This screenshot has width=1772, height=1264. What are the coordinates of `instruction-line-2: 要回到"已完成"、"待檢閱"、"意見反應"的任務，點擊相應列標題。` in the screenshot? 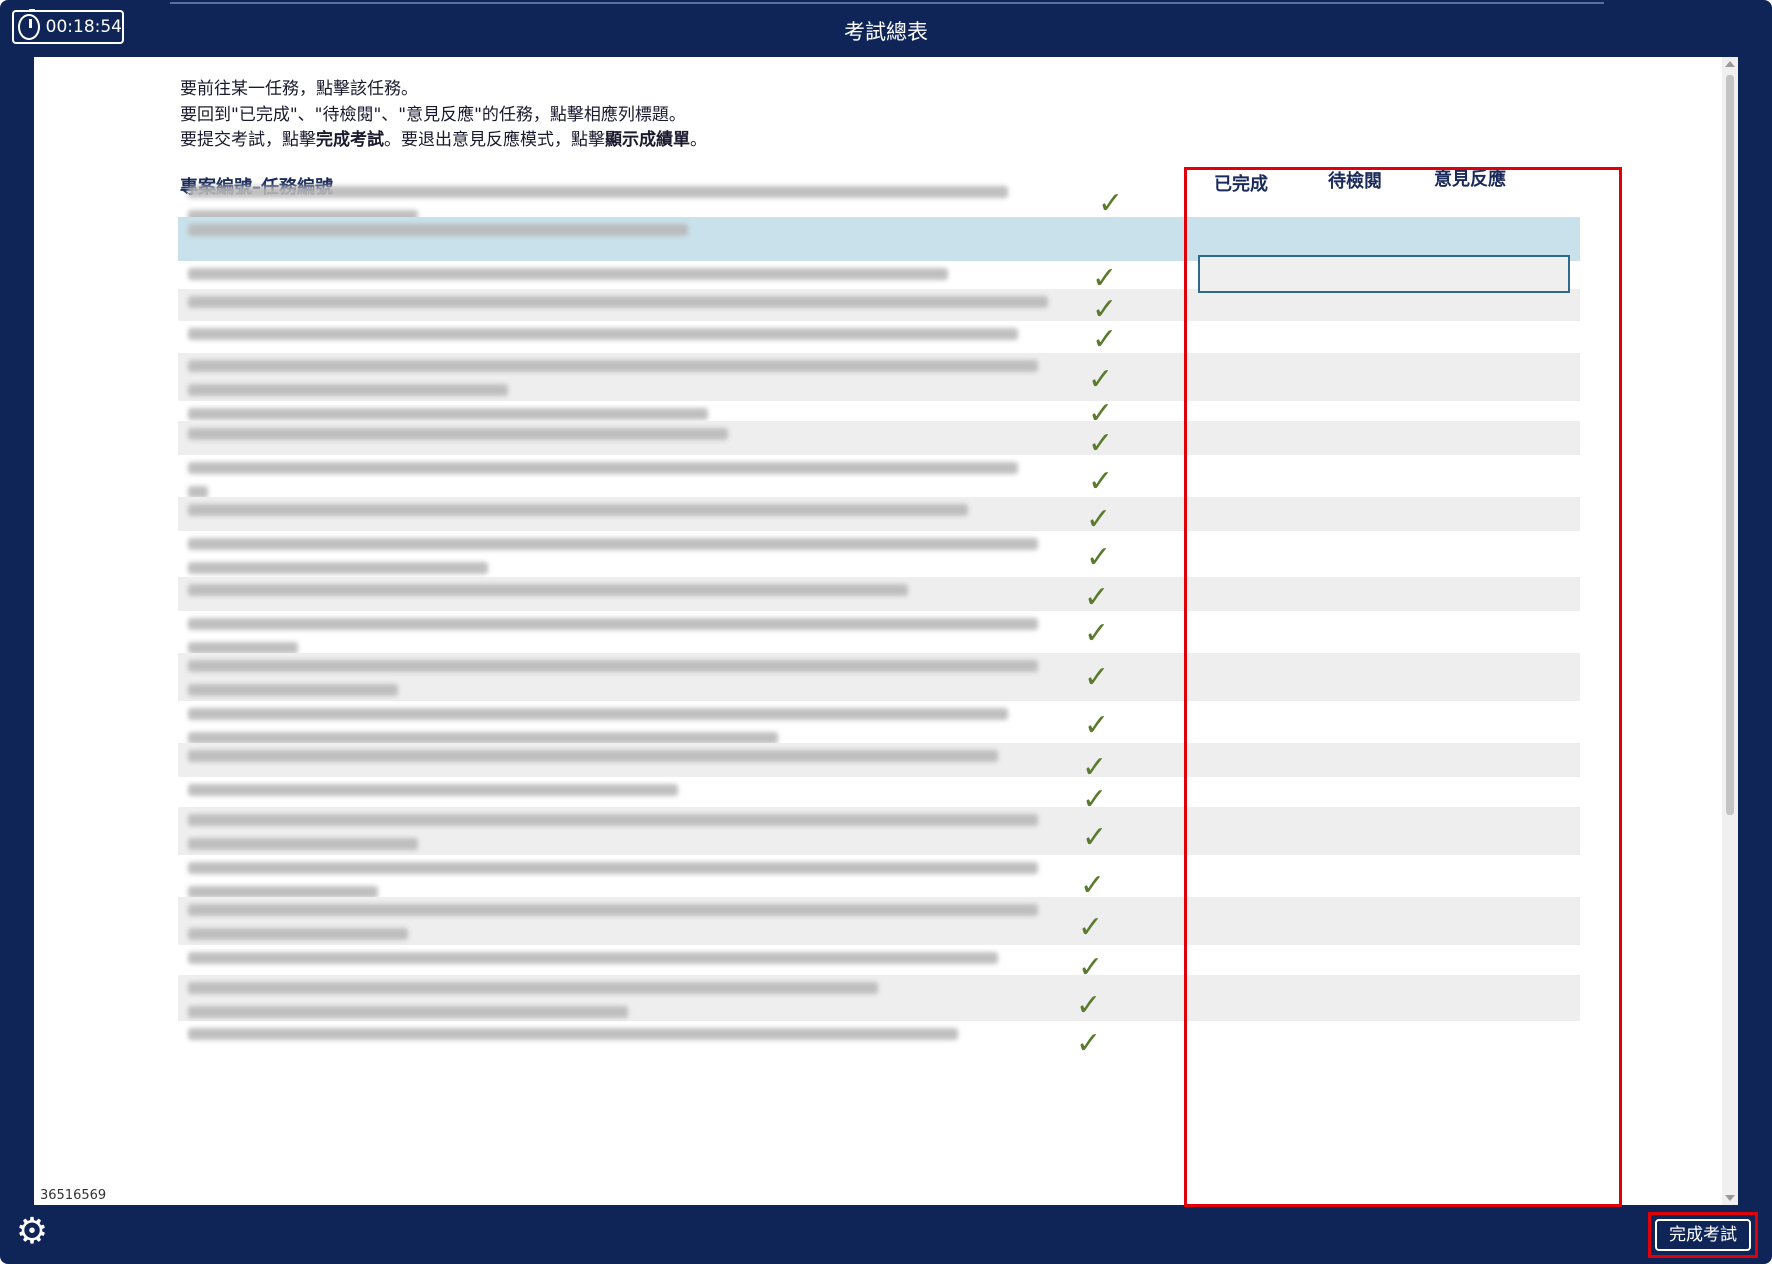 It's located at (433, 114).